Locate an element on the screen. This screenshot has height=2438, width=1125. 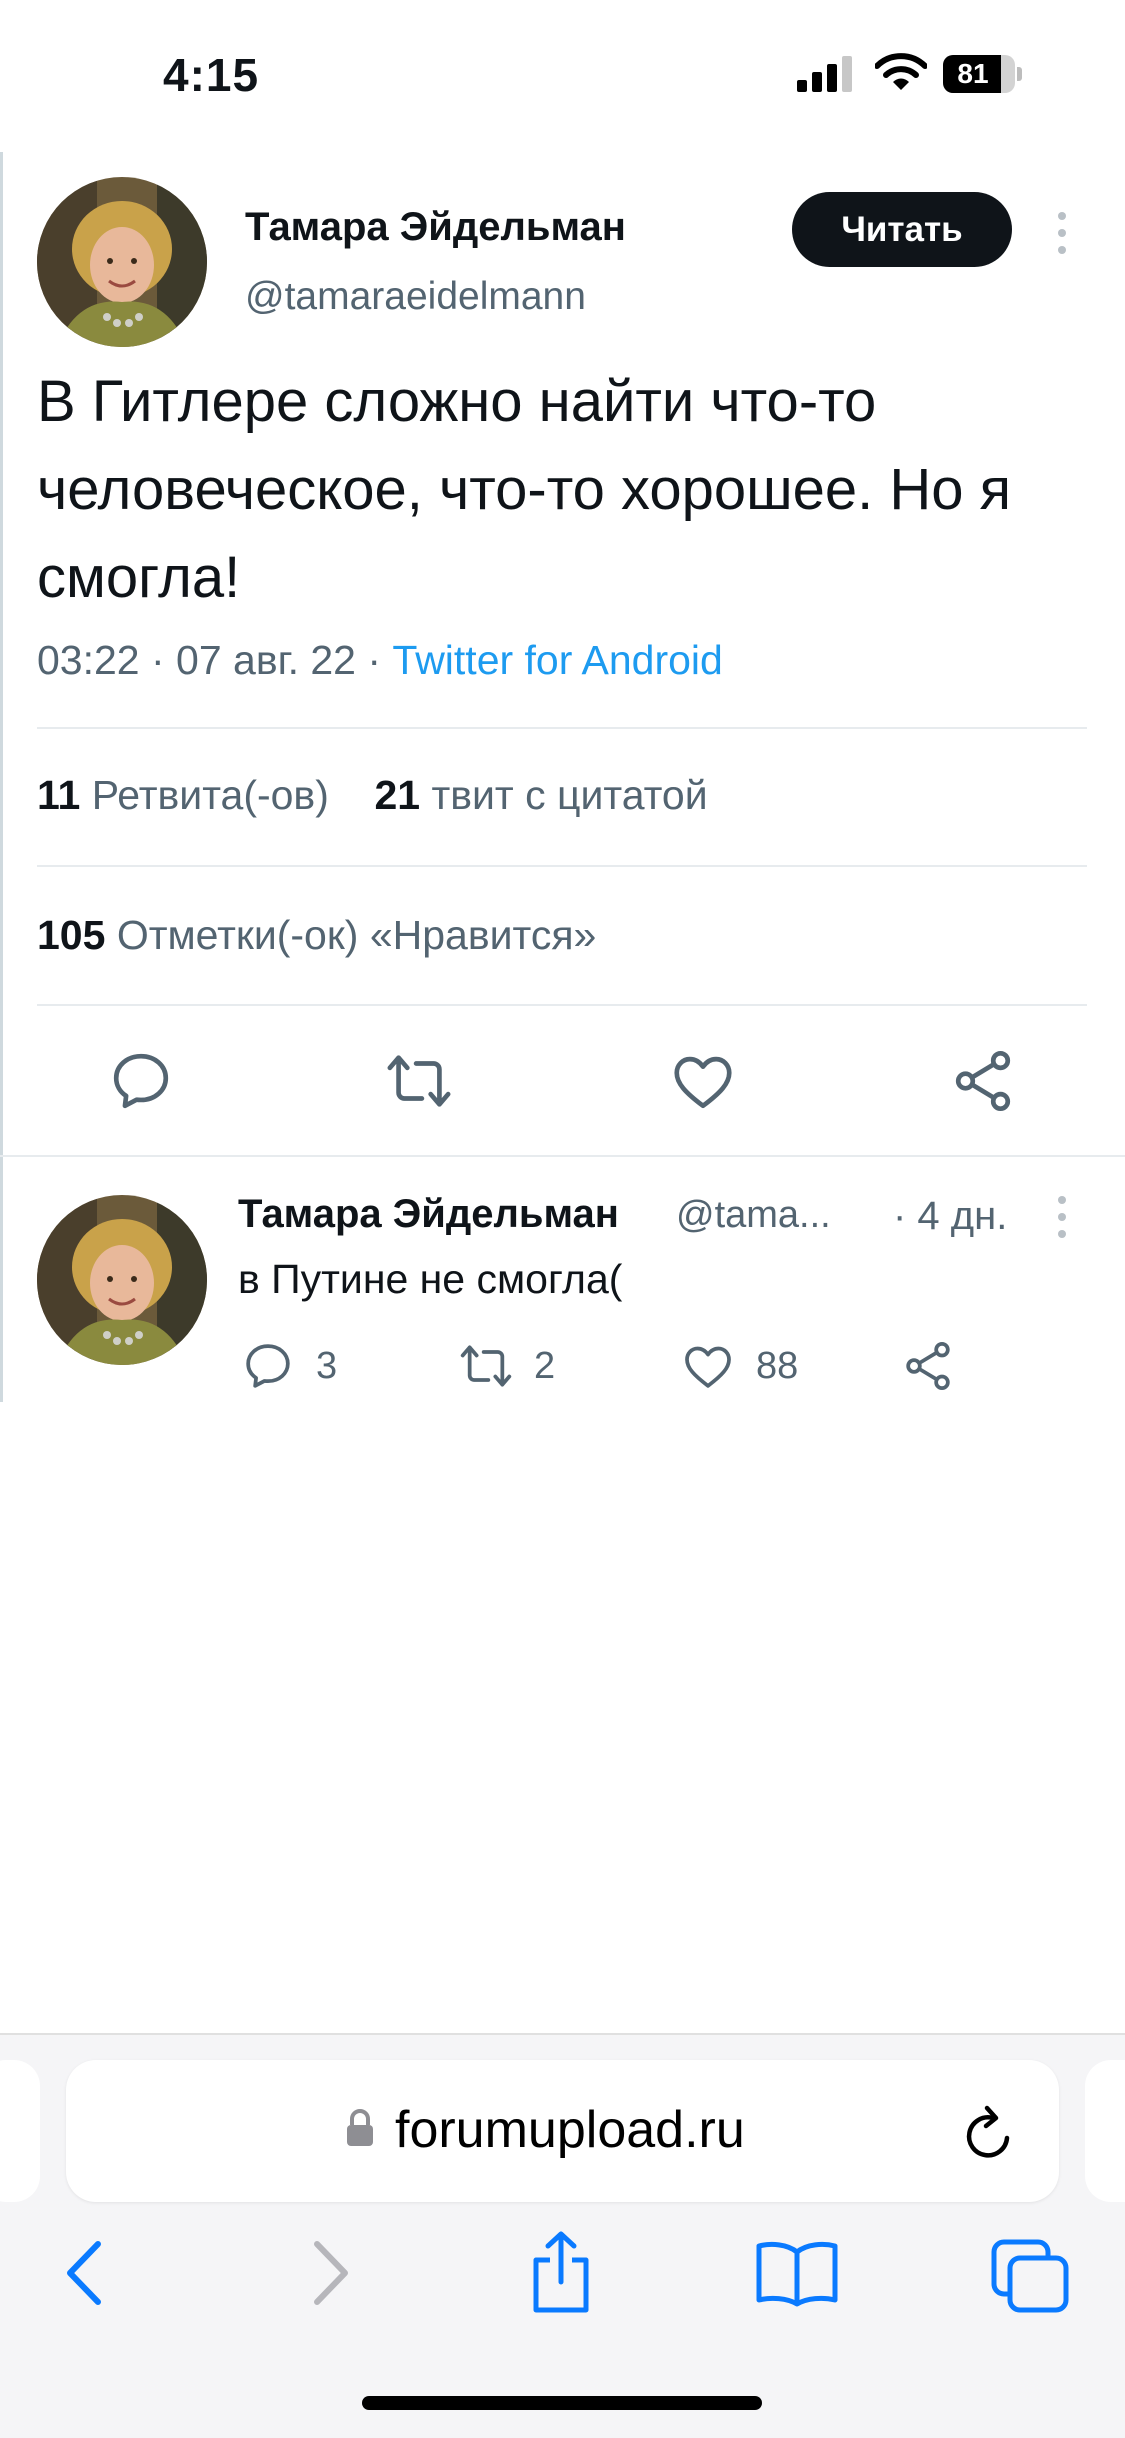
lock-icon is located at coordinates (360, 2127).